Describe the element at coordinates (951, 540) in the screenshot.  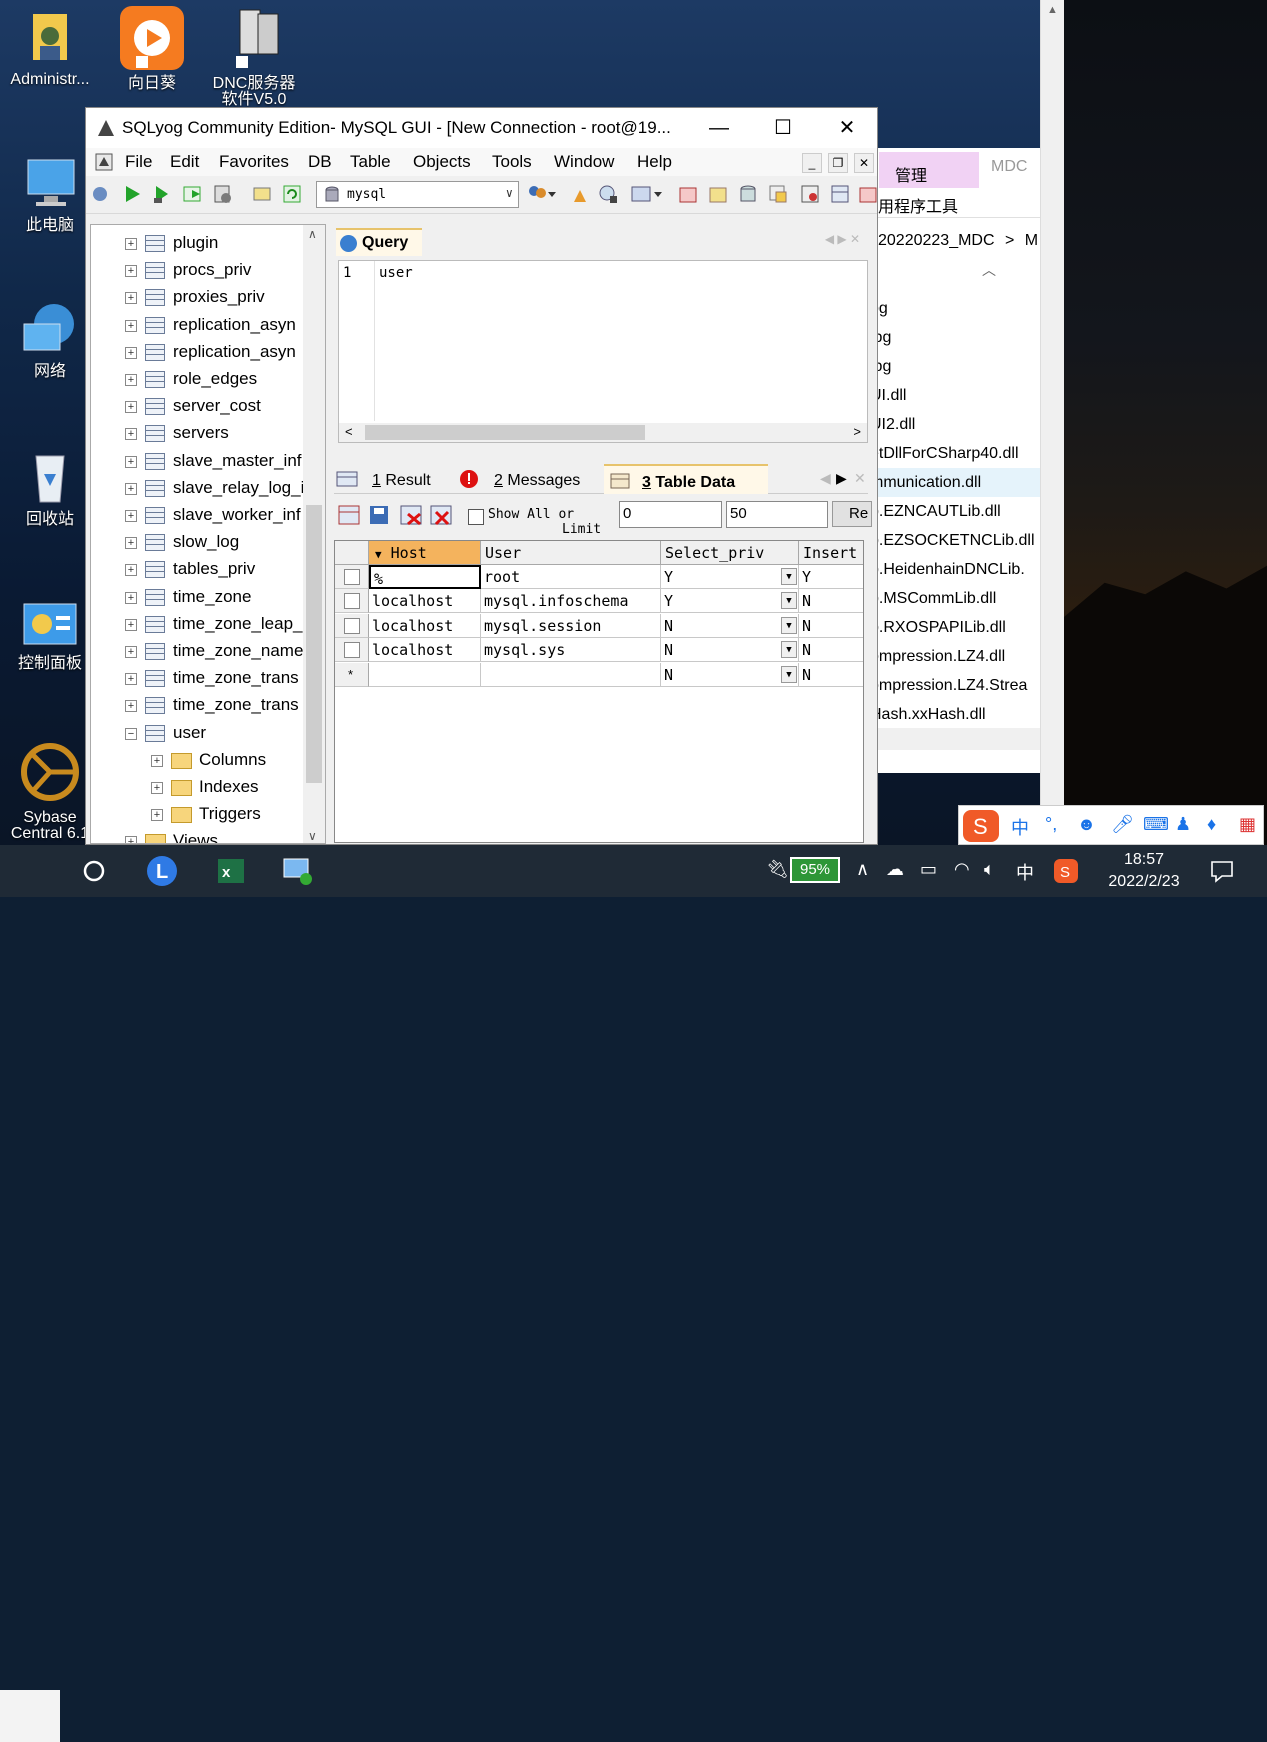
I see `file-item: p.EZSOCKETNCLib.dll` at that location.